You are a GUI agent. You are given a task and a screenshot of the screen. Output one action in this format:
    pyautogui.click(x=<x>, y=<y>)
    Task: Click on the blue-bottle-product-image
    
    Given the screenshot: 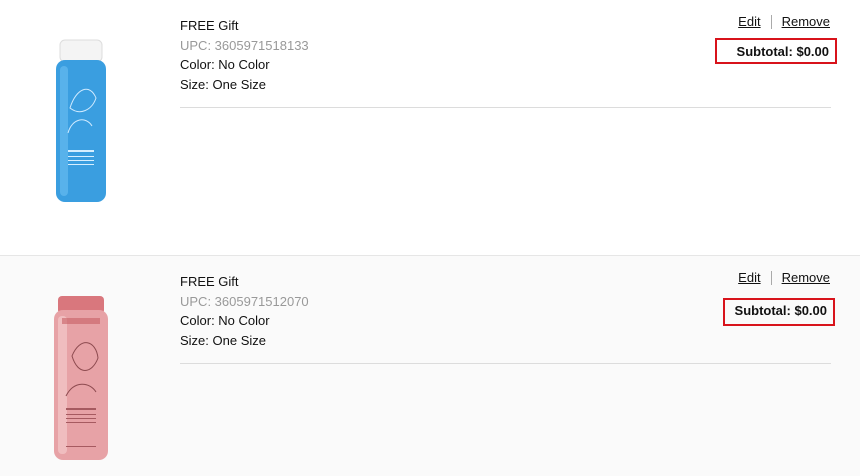 What is the action you would take?
    pyautogui.click(x=81, y=121)
    